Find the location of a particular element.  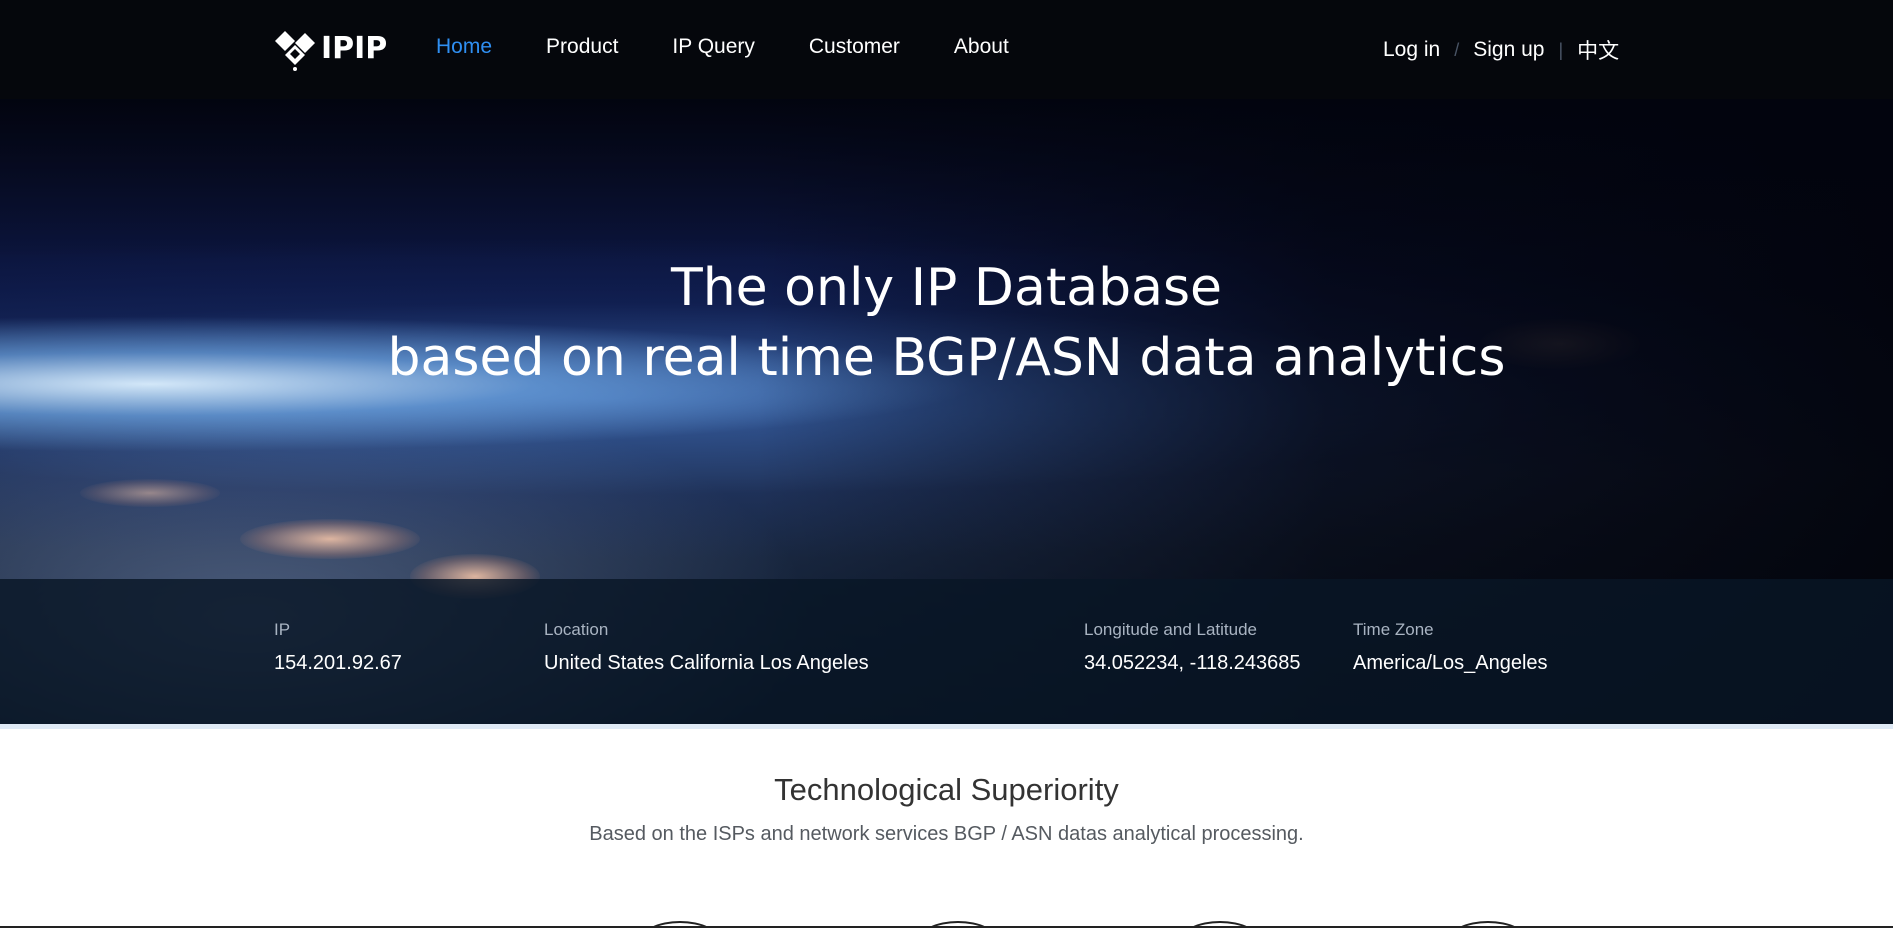

location-label: Location is located at coordinates (576, 629).